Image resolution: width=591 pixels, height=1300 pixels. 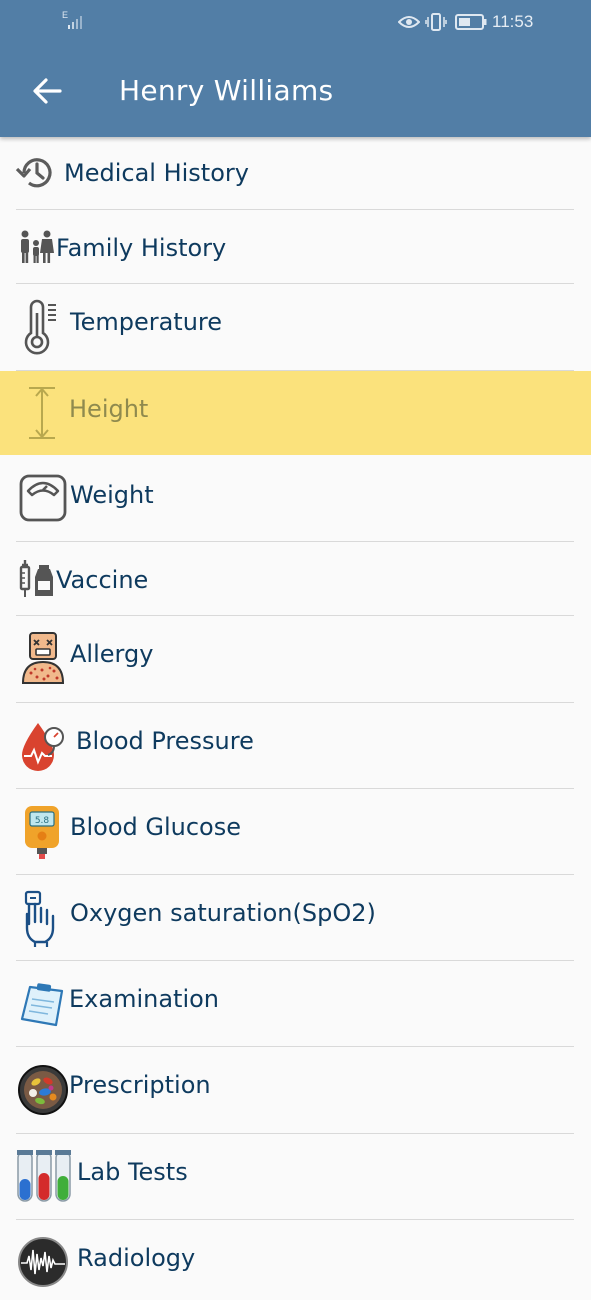 What do you see at coordinates (102, 580) in the screenshot?
I see `menu-item-label: Vaccine` at bounding box center [102, 580].